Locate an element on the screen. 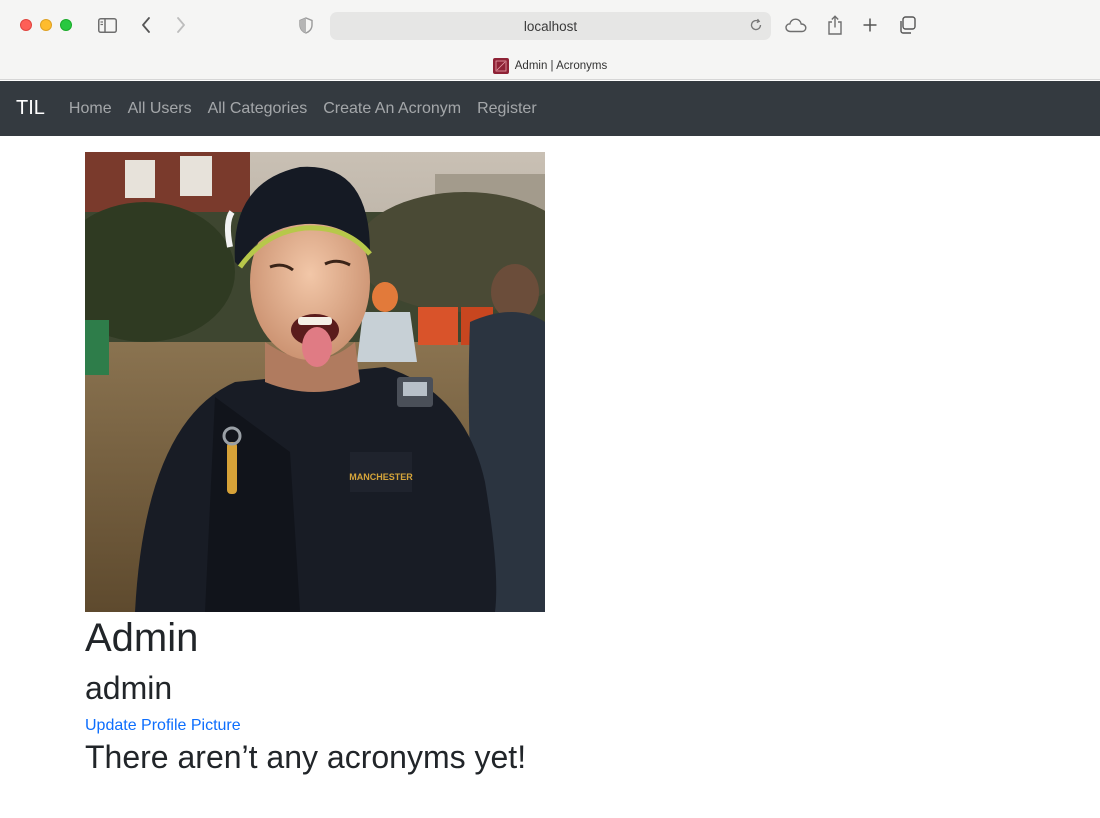 This screenshot has width=1100, height=818. nav-link-home: Home is located at coordinates (90, 109).